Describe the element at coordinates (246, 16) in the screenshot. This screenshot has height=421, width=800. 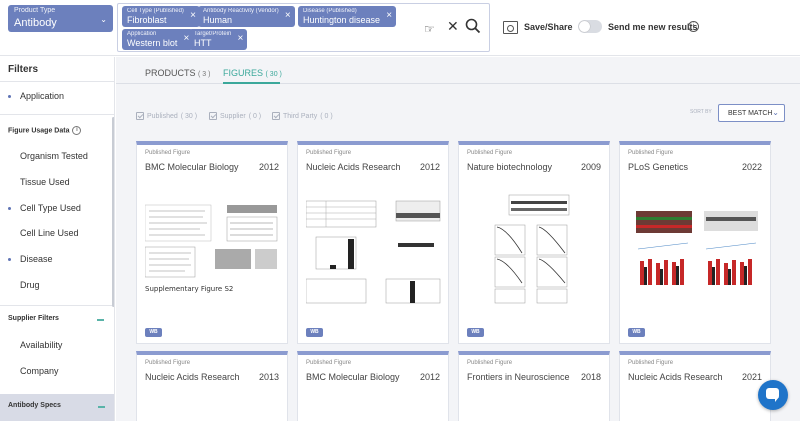
I see `filter-chip-antibody-reactivity: Antibody Reactivity (Vendor) Human ×` at that location.